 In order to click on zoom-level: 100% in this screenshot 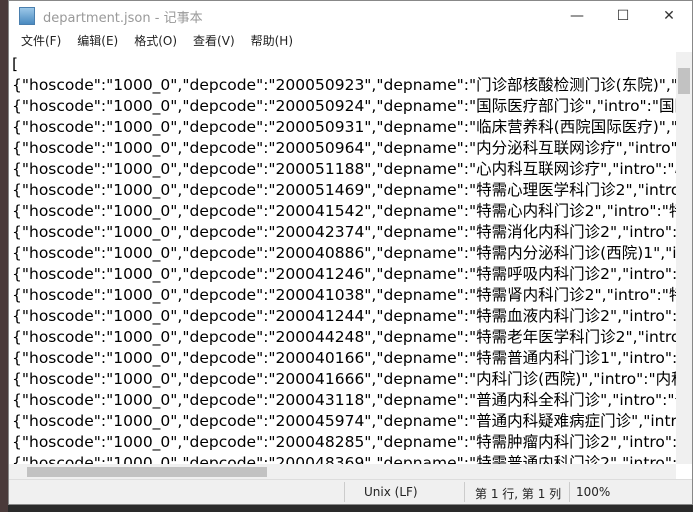, I will do `click(593, 492)`.